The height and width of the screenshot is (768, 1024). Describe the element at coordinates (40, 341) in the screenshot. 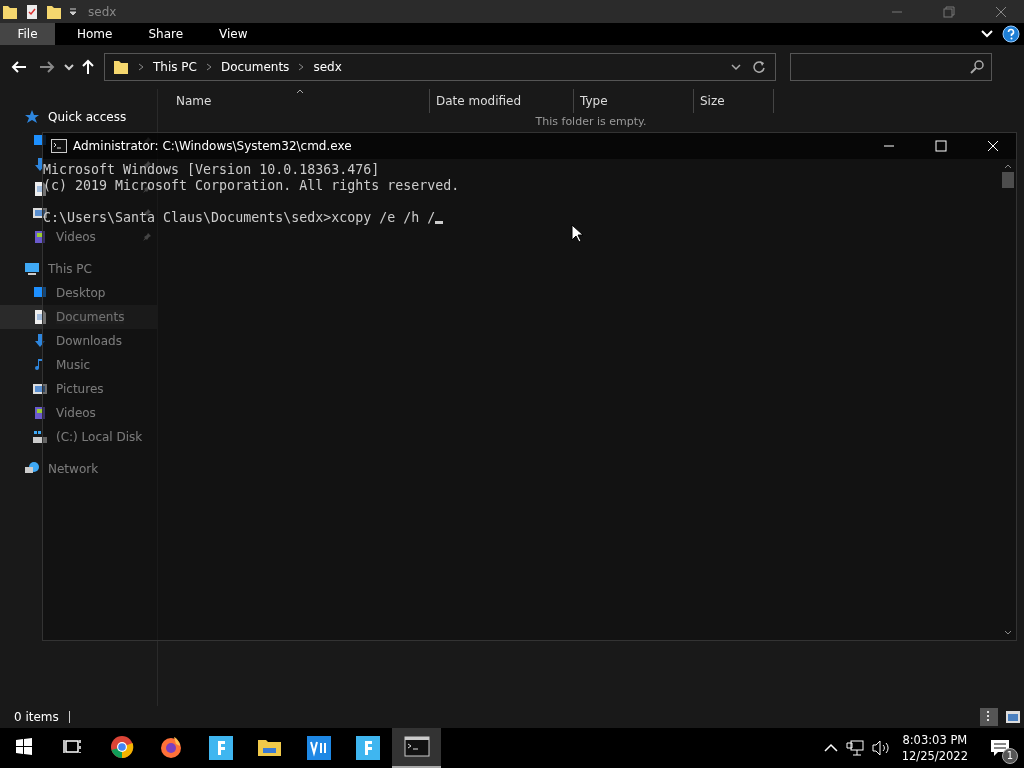

I see `download-icon` at that location.